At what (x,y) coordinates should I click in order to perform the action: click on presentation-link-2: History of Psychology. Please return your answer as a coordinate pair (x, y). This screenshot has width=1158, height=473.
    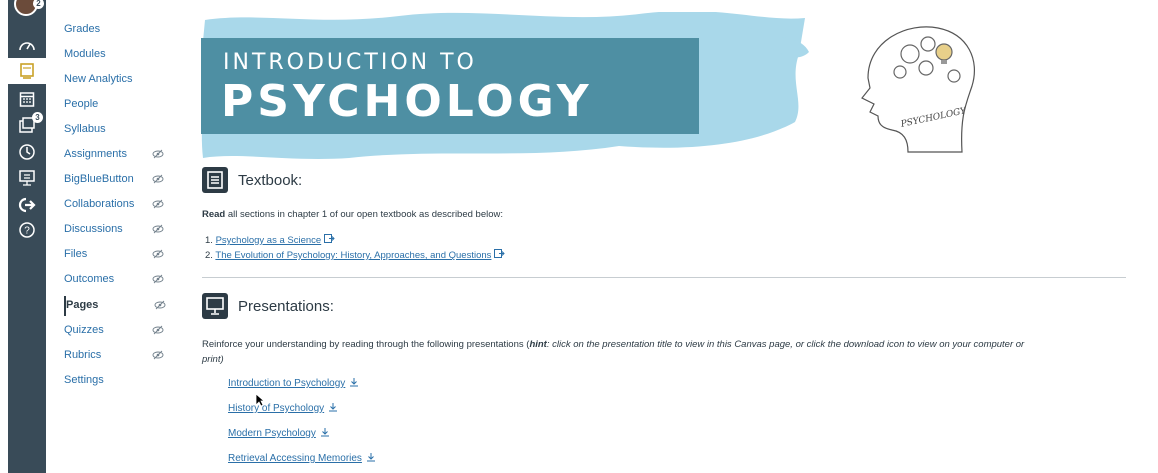
    Looking at the image, I should click on (283, 408).